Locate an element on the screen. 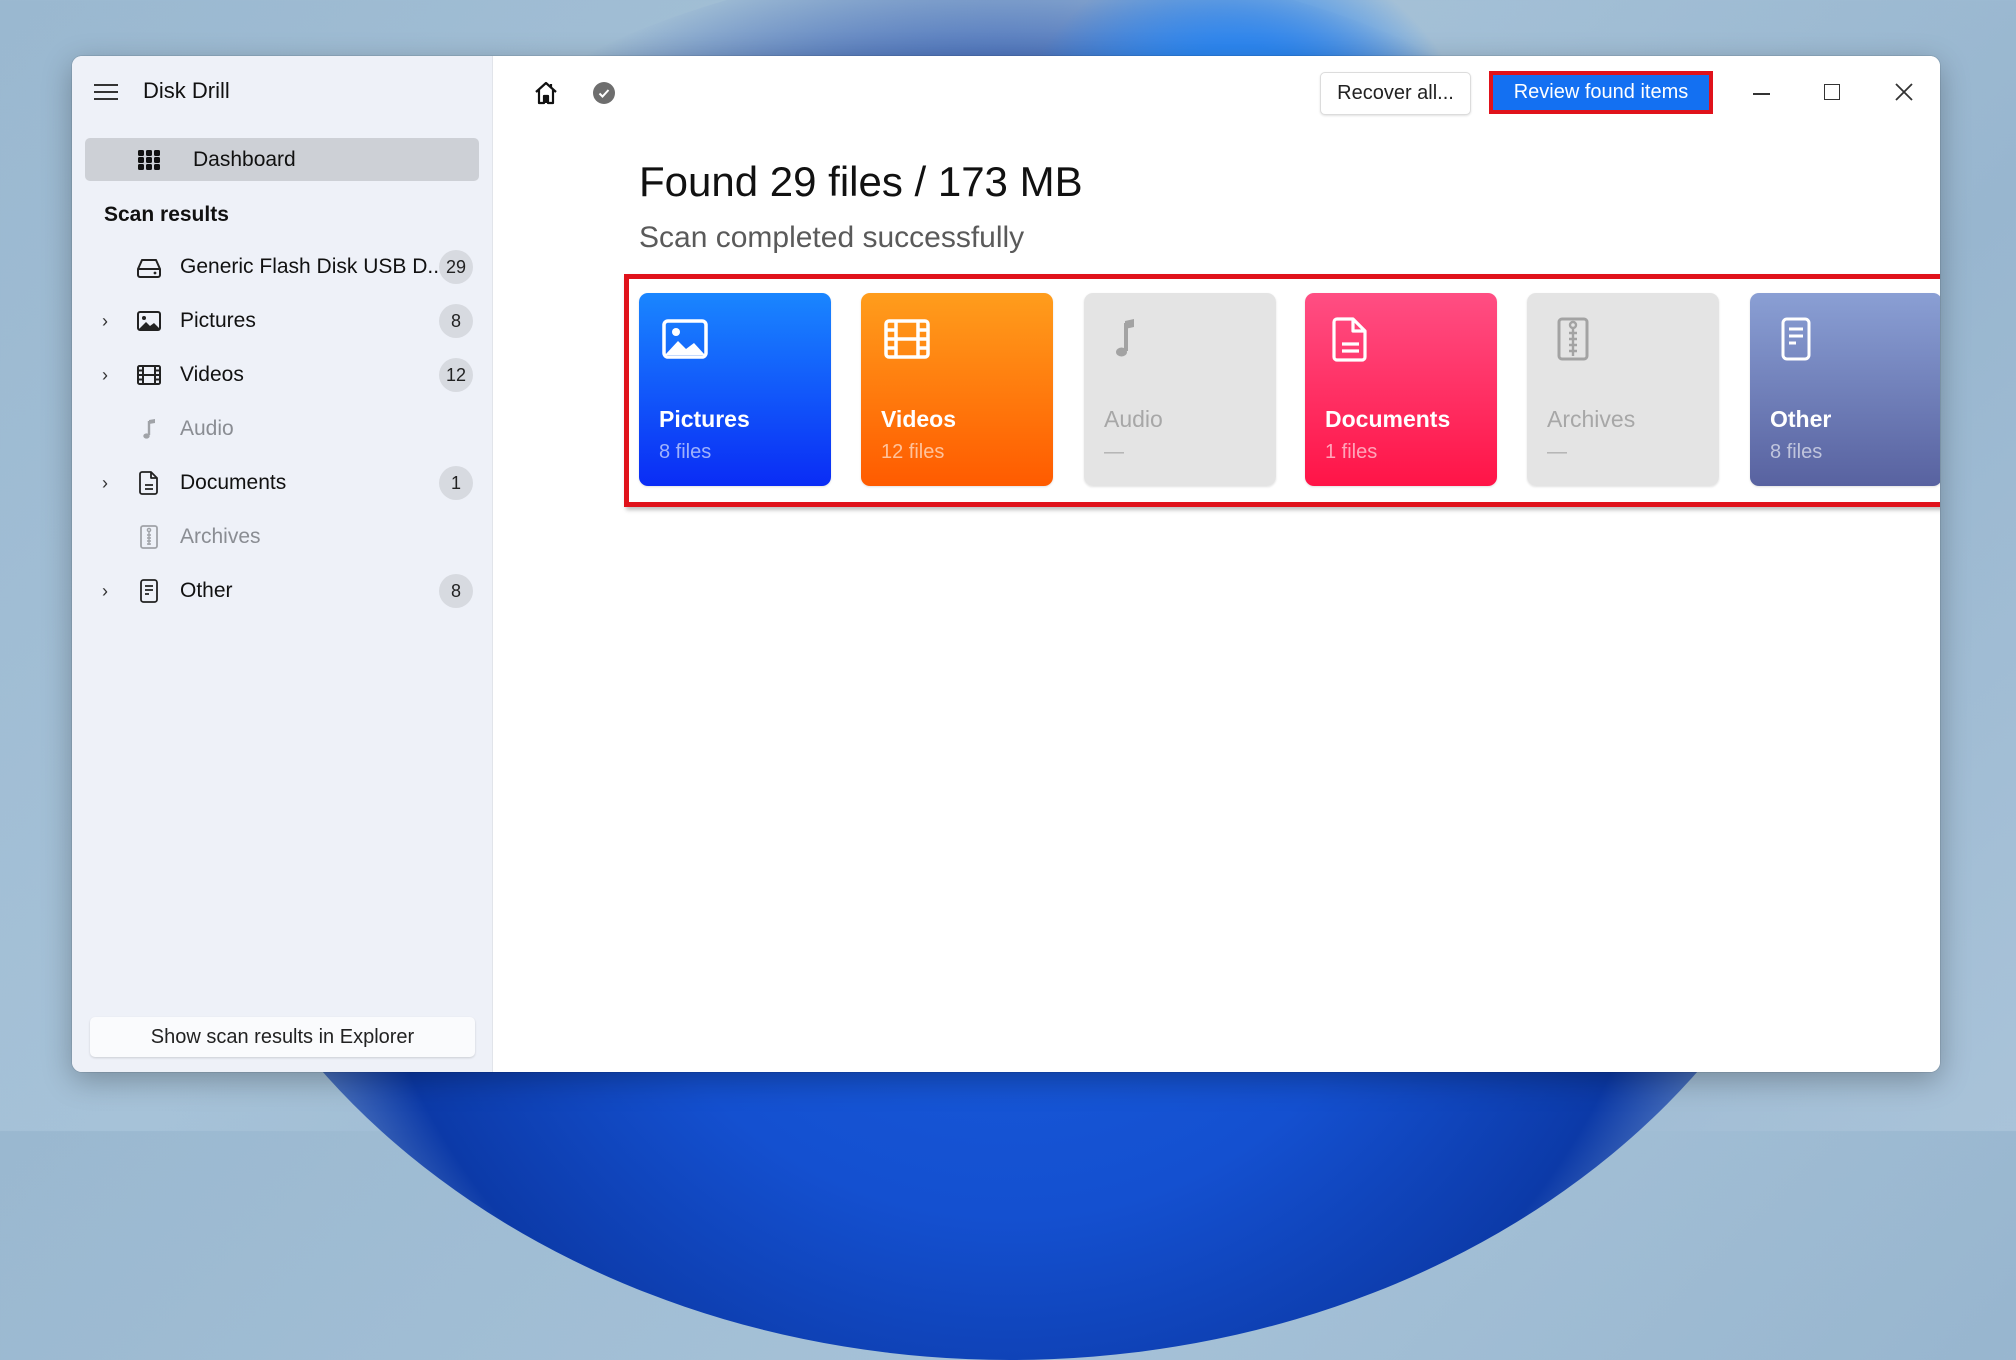 The width and height of the screenshot is (2016, 1360). drive-icon is located at coordinates (149, 267).